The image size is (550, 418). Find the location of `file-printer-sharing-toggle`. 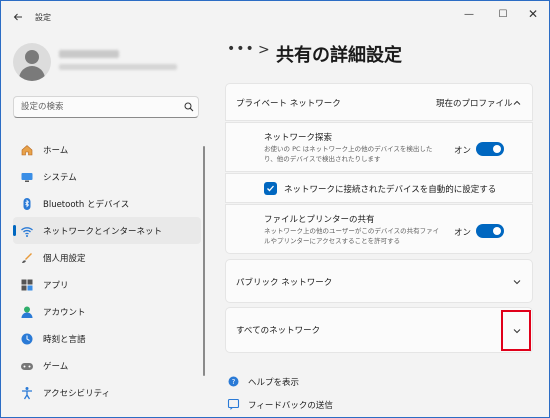

file-printer-sharing-toggle is located at coordinates (490, 231).